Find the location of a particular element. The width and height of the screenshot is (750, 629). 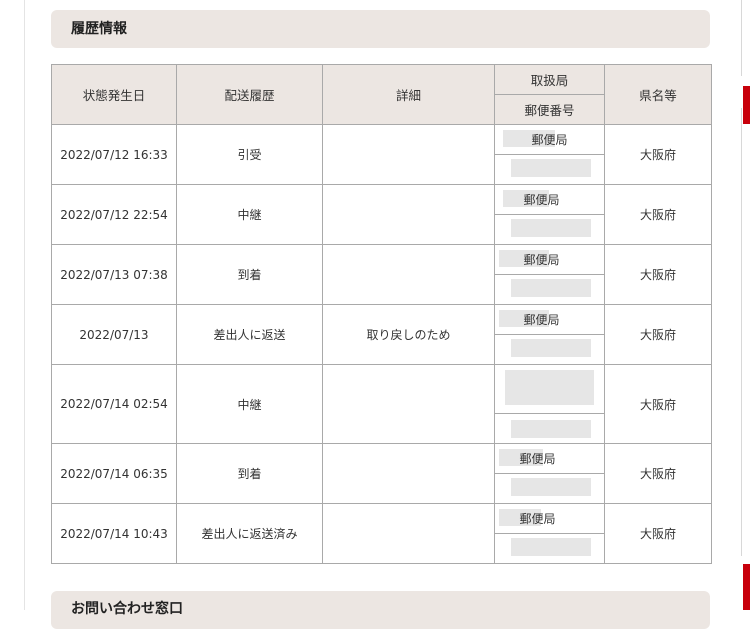

row-date: 2022/07/14 06:35 is located at coordinates (114, 473).